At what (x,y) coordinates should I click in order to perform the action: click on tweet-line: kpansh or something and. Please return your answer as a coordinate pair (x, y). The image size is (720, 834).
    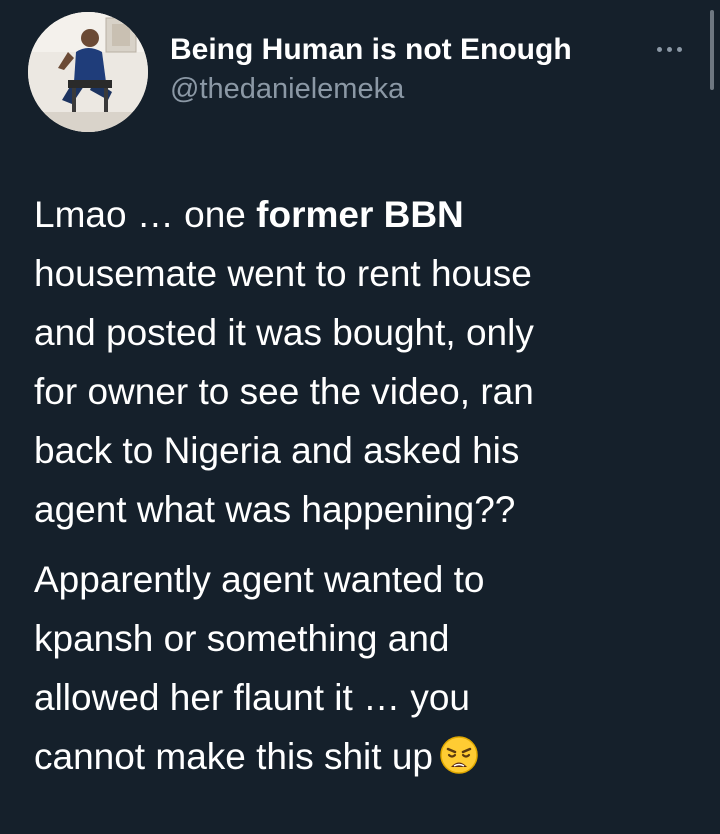
    Looking at the image, I should click on (242, 638).